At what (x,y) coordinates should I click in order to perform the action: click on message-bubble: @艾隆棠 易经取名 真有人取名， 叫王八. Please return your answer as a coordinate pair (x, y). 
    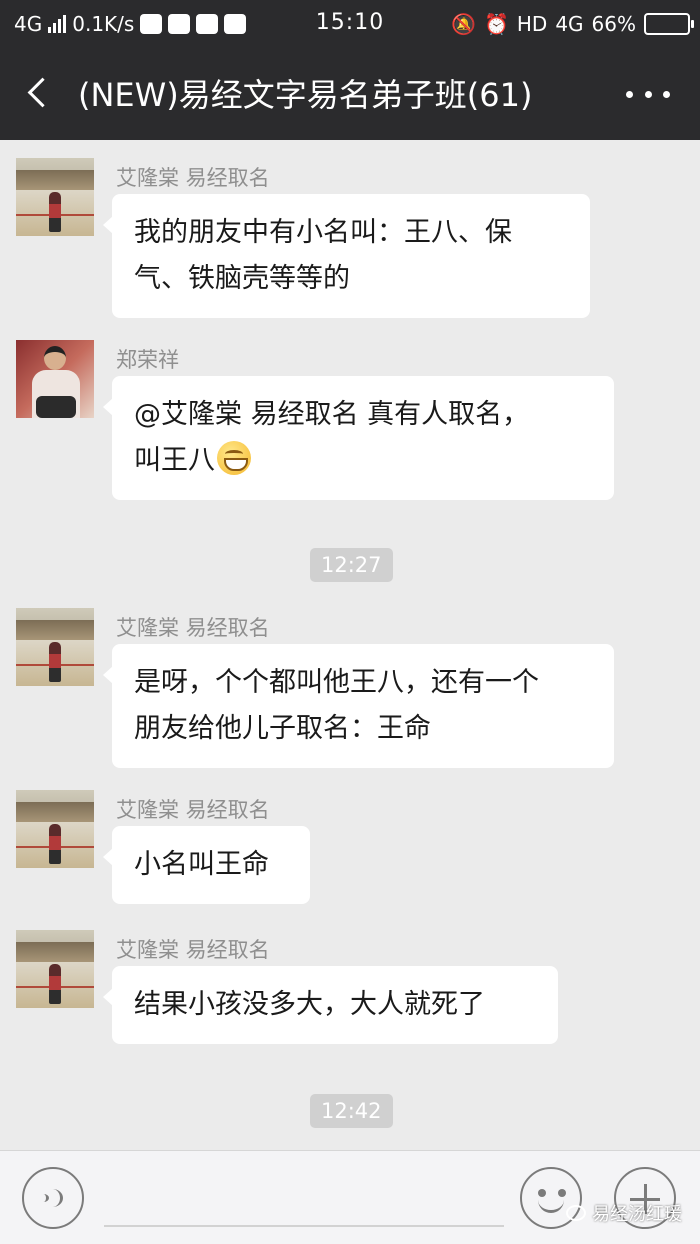
    Looking at the image, I should click on (358, 438).